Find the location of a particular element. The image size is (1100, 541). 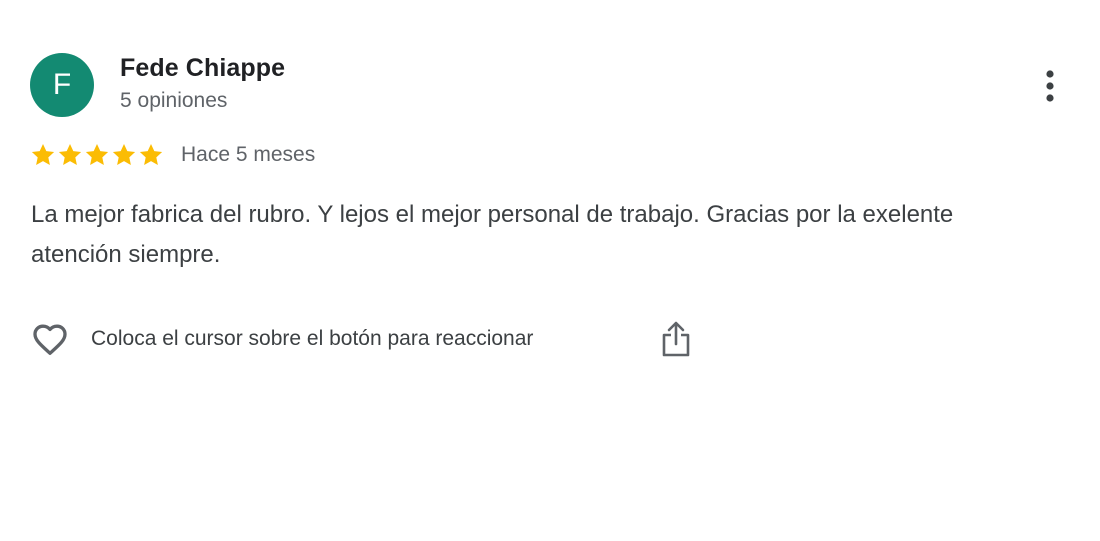

share-icon is located at coordinates (676, 339).